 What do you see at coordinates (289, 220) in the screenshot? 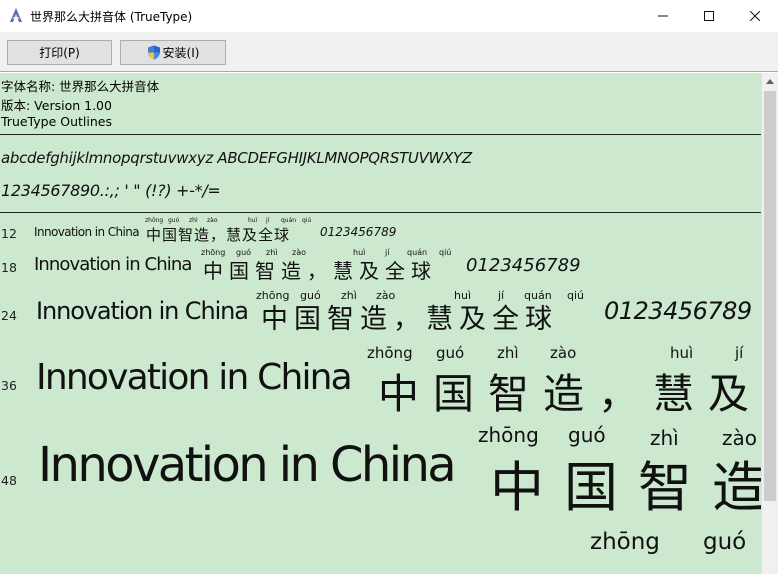
I see `pinyin-12-7: quán` at bounding box center [289, 220].